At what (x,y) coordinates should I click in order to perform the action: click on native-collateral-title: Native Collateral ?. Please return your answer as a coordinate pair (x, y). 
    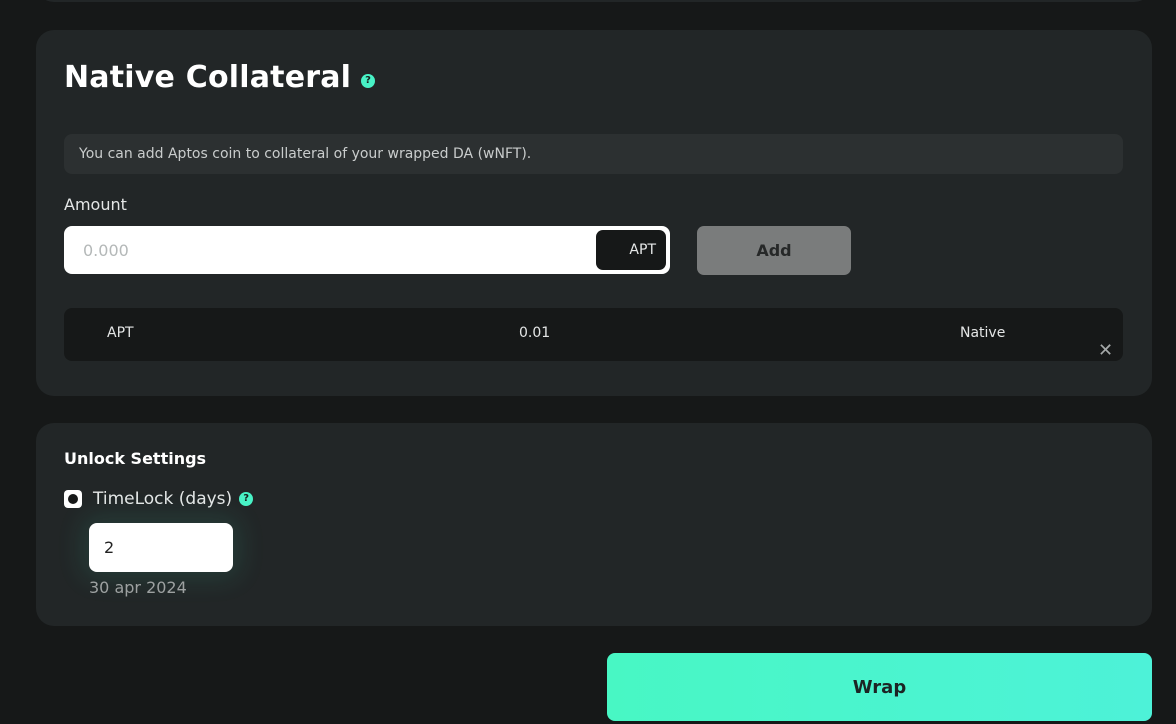
    Looking at the image, I should click on (220, 77).